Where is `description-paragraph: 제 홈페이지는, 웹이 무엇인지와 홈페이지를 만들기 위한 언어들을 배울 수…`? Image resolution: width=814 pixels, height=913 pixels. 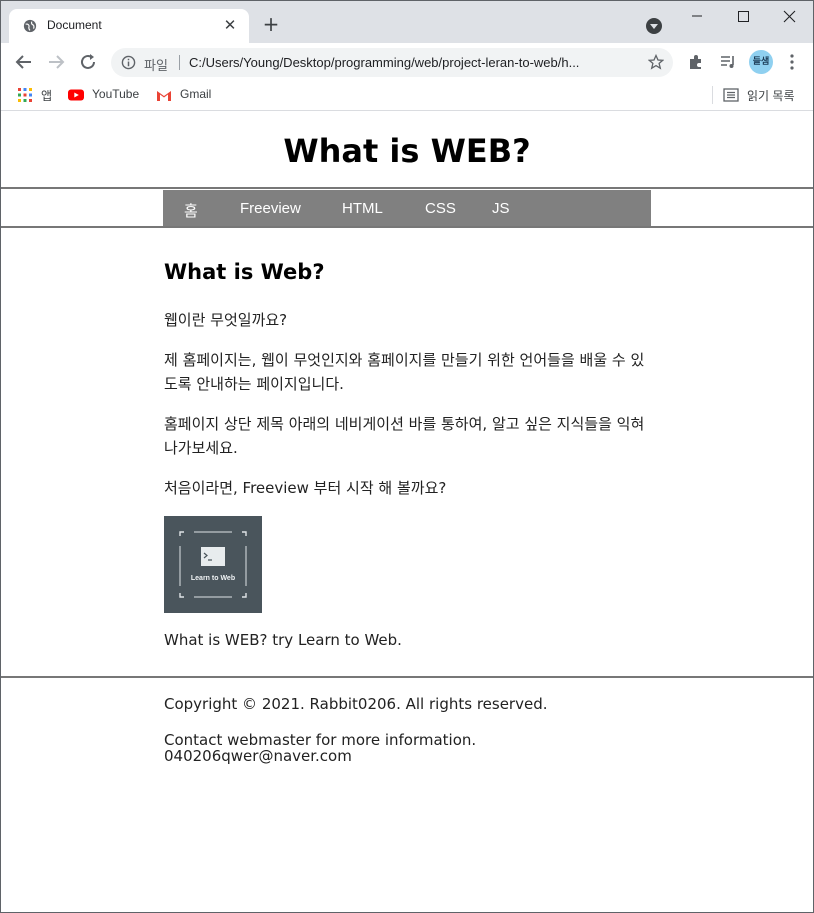
description-paragraph: 제 홈페이지는, 웹이 무엇인지와 홈페이지를 만들기 위한 언어들을 배울 수… is located at coordinates (404, 372).